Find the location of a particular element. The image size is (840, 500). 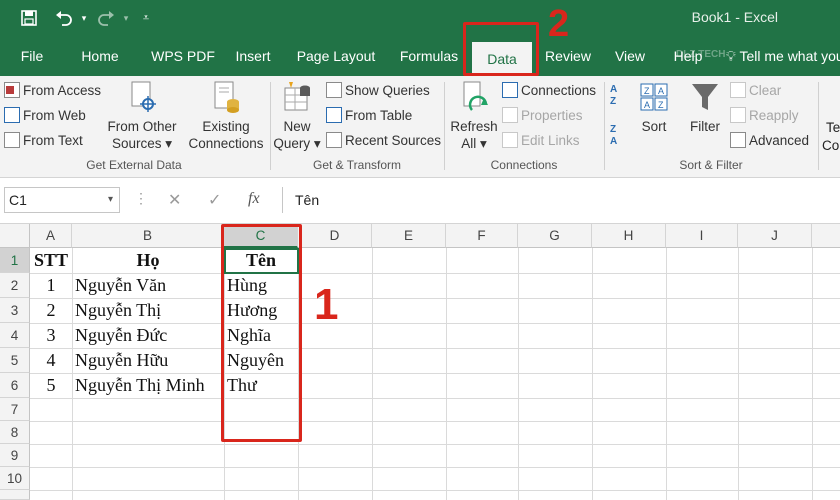

sort-button: ZAAZ Sort is located at coordinates (654, 107).